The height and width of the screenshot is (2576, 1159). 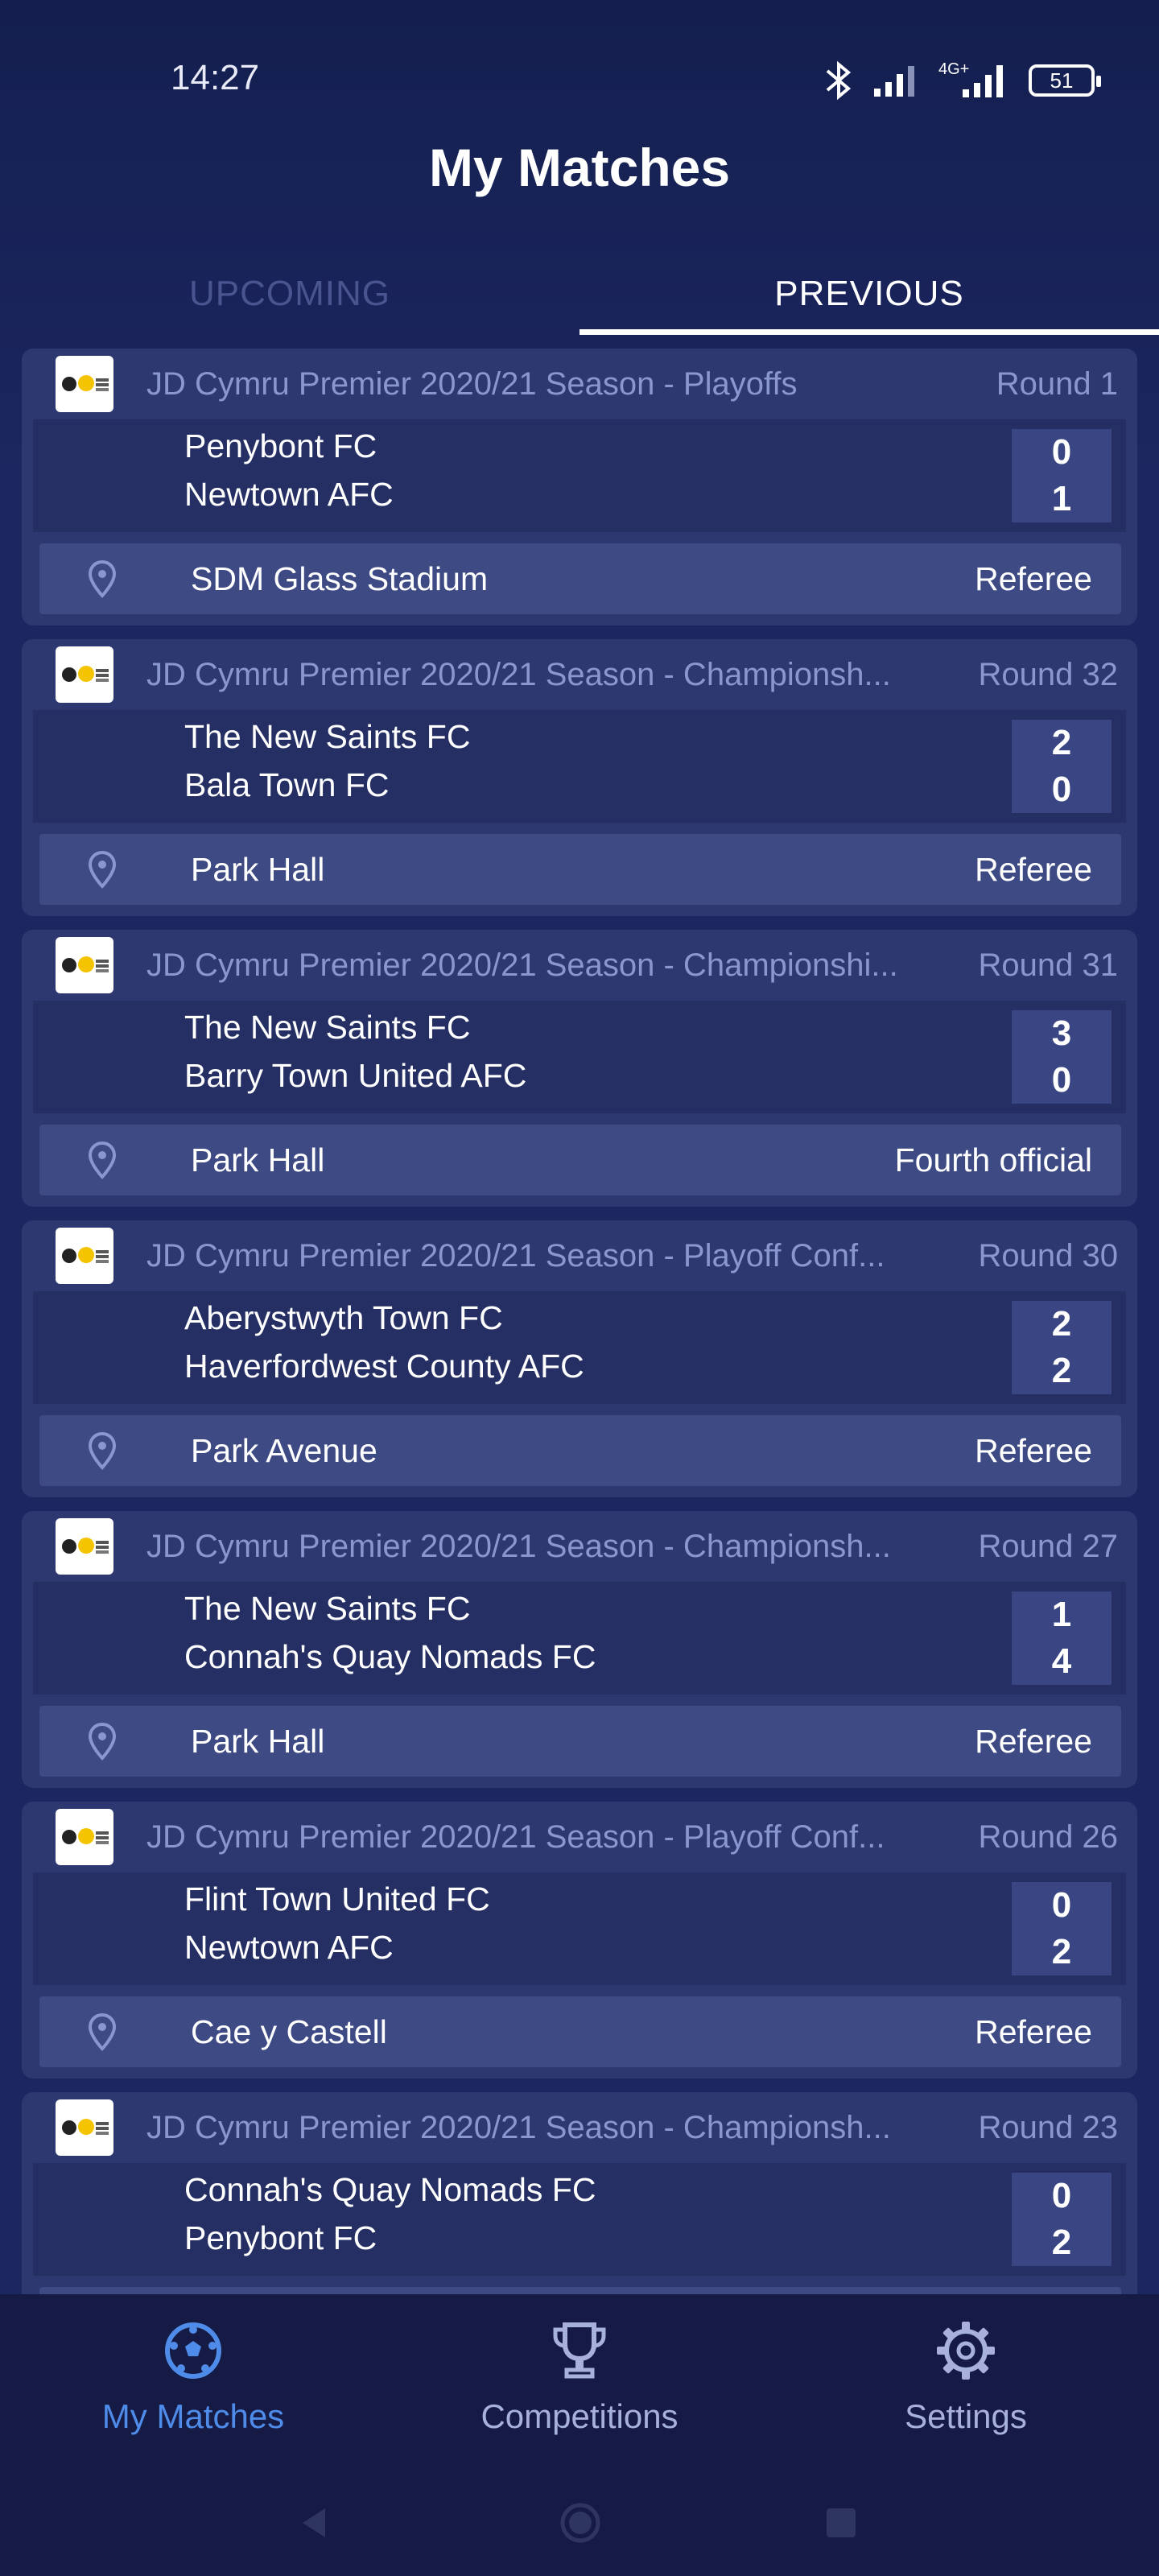 I want to click on round-label: Round 32, so click(x=1048, y=674).